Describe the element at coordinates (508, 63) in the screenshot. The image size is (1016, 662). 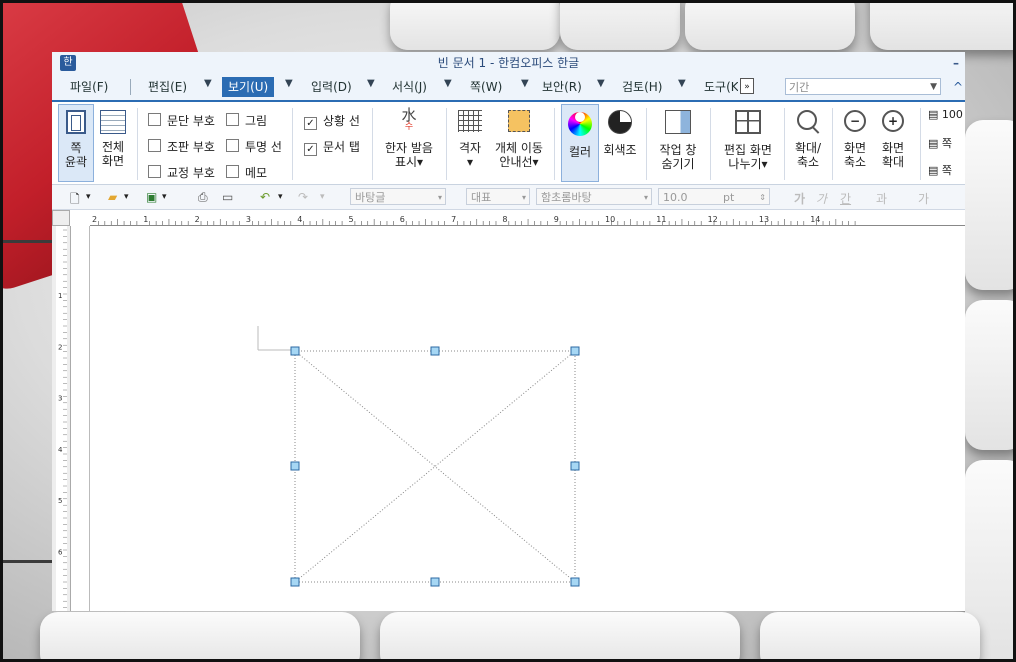
I see `title-bar: 한 빈 문서 1 - 한컴오피스 한글 –` at that location.